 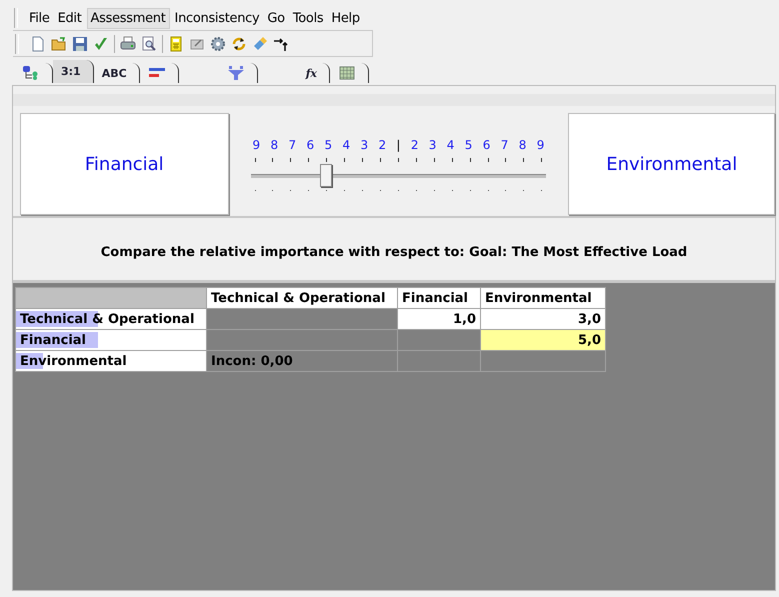 I want to click on eraser-icon, so click(x=260, y=44).